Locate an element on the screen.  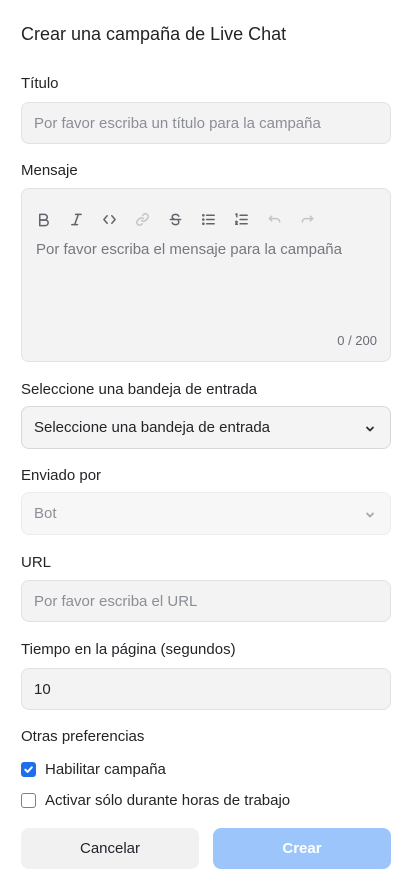
checkmark-icon is located at coordinates (28, 769).